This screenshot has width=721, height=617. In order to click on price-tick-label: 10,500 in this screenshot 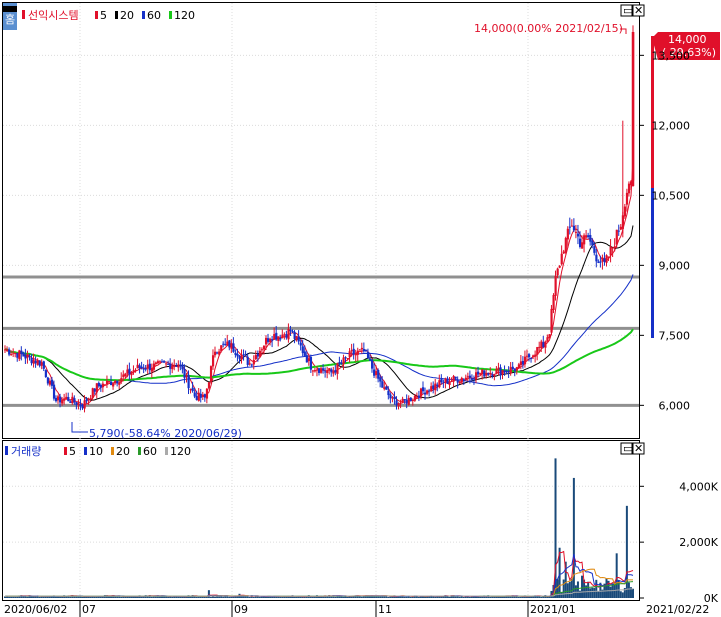, I will do `click(671, 195)`.